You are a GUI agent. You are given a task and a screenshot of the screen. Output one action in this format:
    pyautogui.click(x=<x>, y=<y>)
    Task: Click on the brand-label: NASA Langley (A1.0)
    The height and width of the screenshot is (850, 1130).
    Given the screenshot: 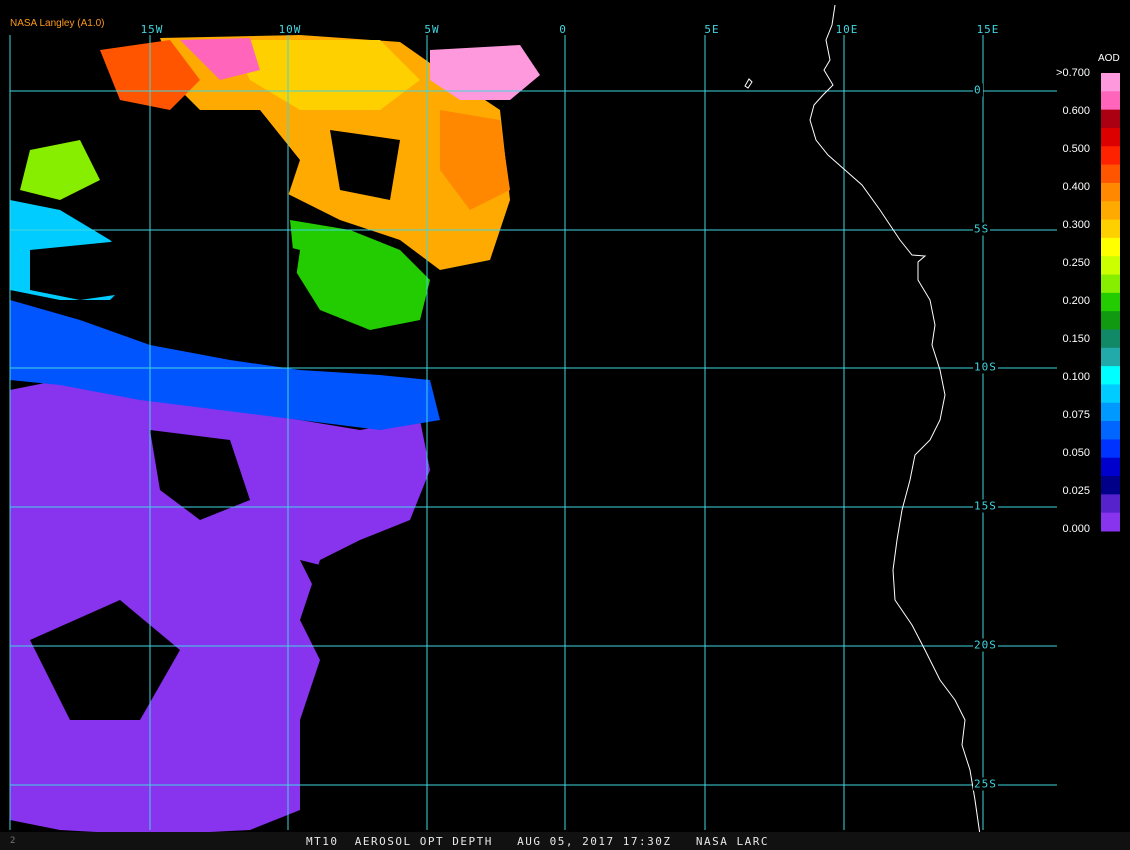 What is the action you would take?
    pyautogui.click(x=57, y=23)
    